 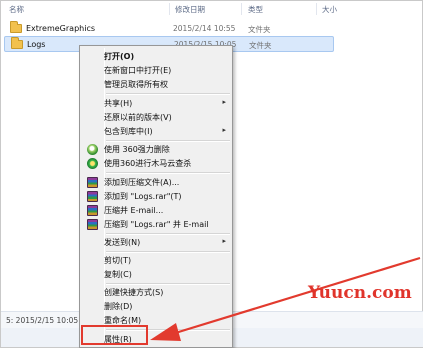 What do you see at coordinates (360, 293) in the screenshot?
I see `watermark: Yuucn.com` at bounding box center [360, 293].